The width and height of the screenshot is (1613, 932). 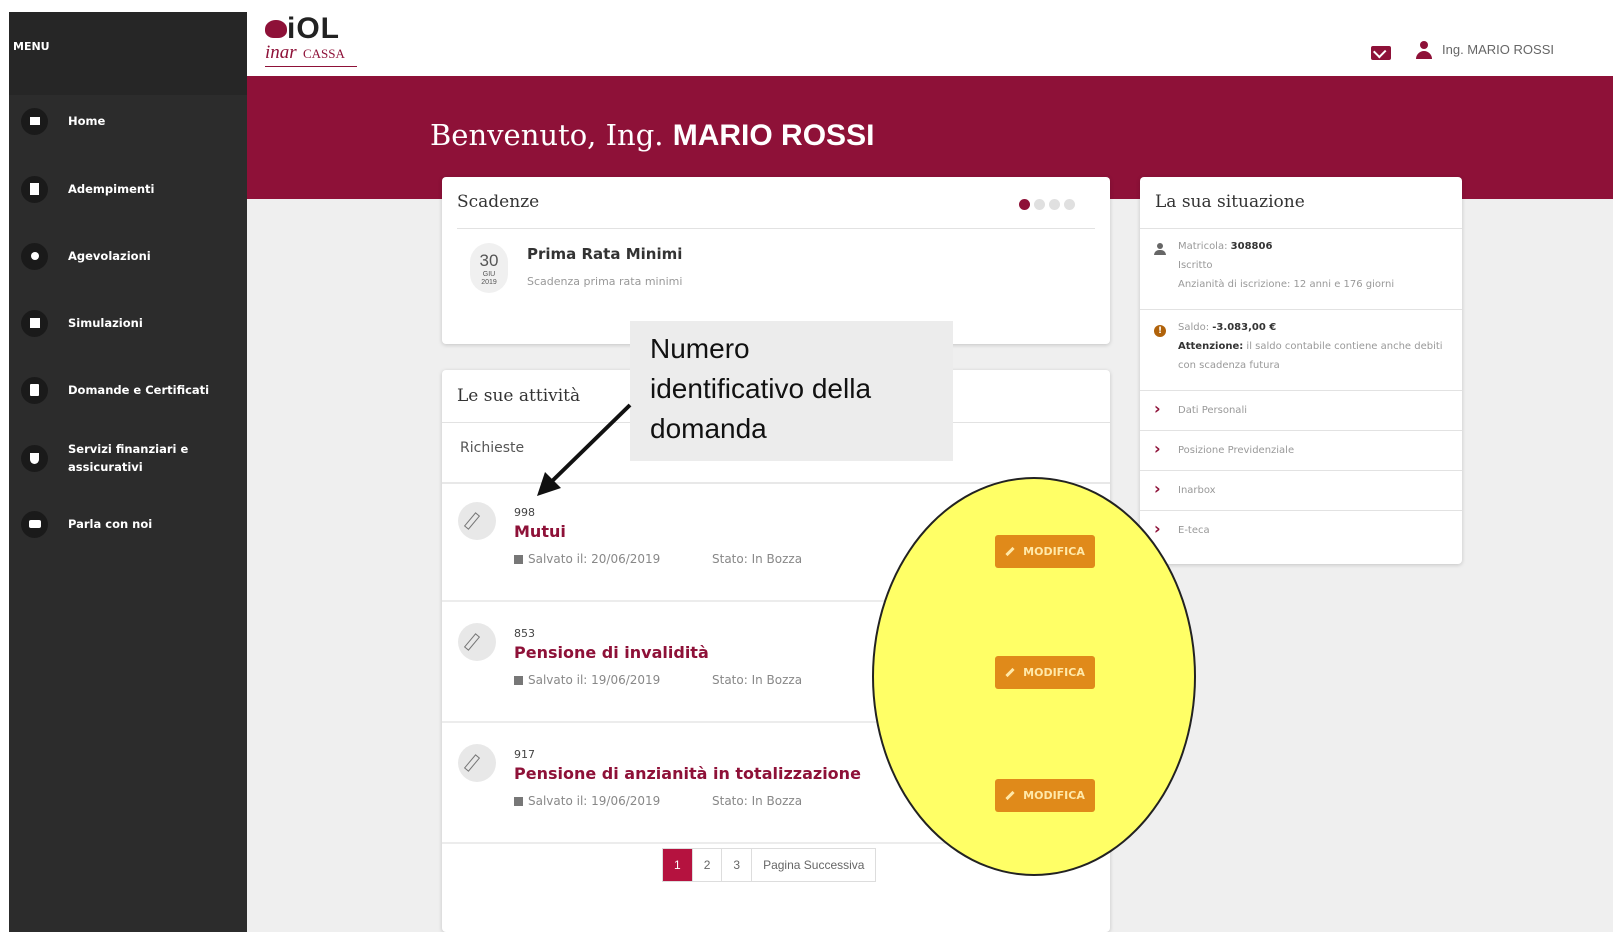 I want to click on document-icon, so click(x=34, y=390).